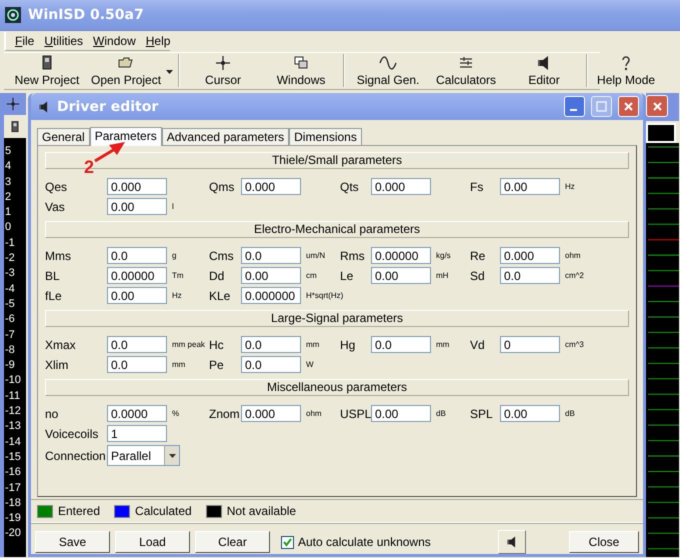 The height and width of the screenshot is (558, 680). What do you see at coordinates (63, 41) in the screenshot?
I see `menu-item: Utilities` at bounding box center [63, 41].